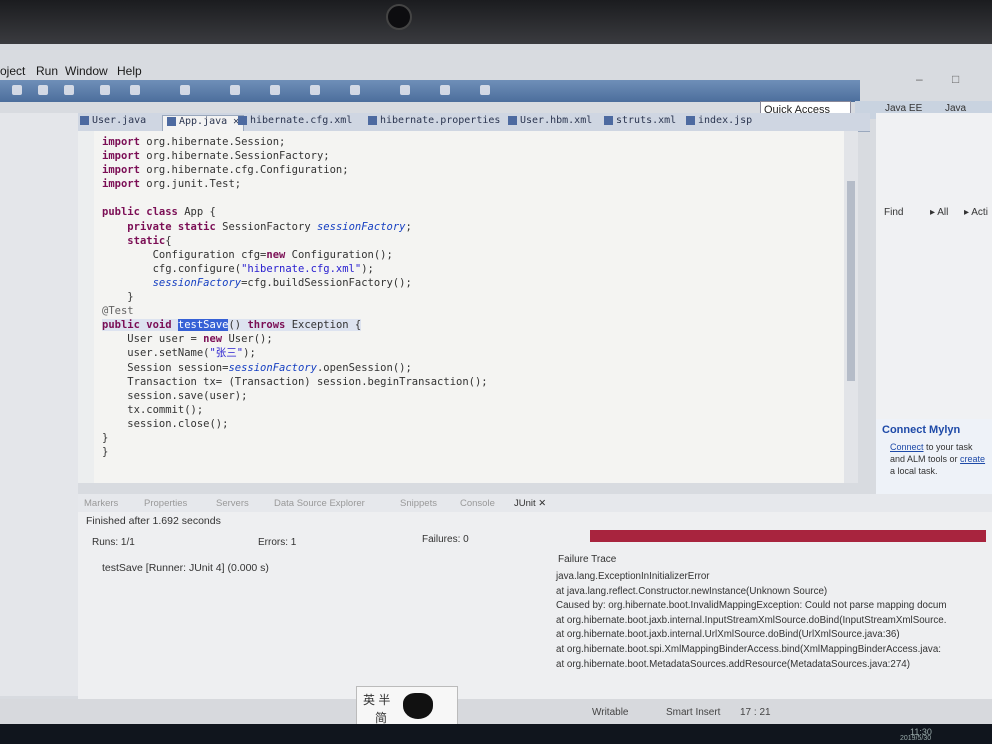 This screenshot has width=992, height=744. What do you see at coordinates (915, 738) in the screenshot?
I see `taskbar-date: 2019/5/30` at bounding box center [915, 738].